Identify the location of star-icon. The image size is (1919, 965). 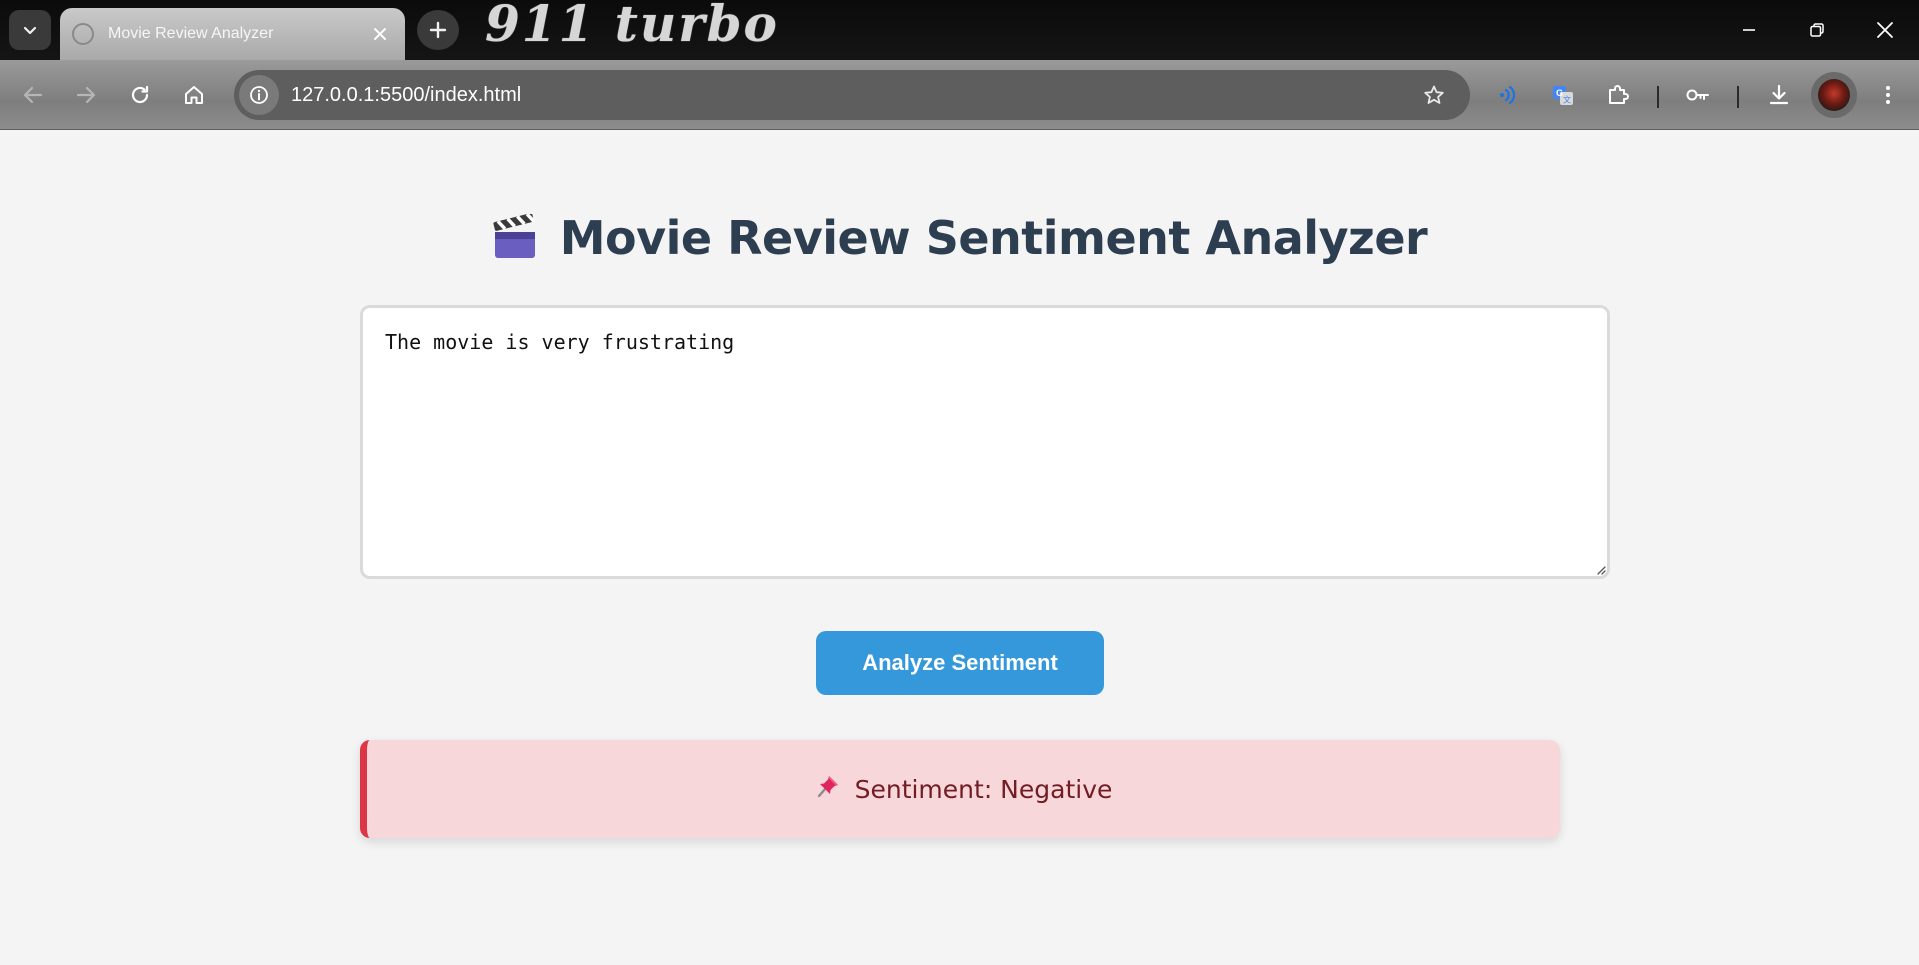
(1434, 94).